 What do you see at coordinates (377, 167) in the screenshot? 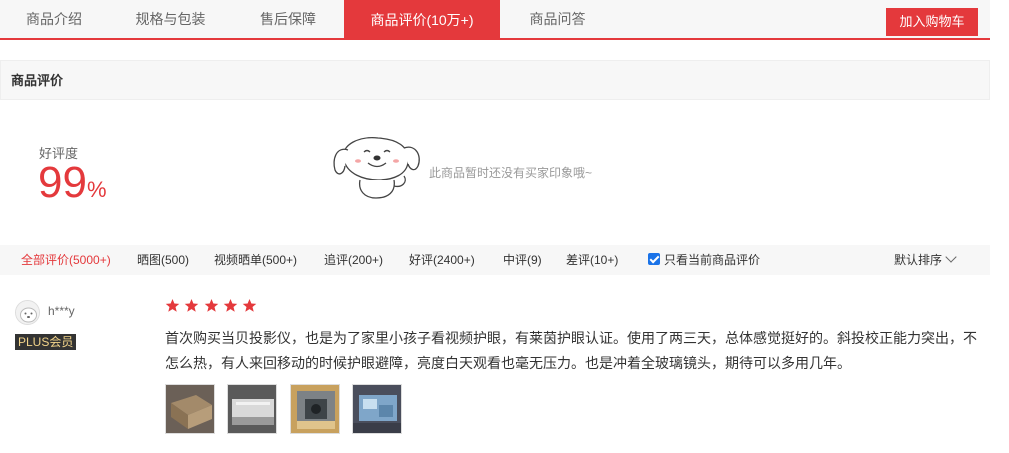
I see `mascot-dog-icon` at bounding box center [377, 167].